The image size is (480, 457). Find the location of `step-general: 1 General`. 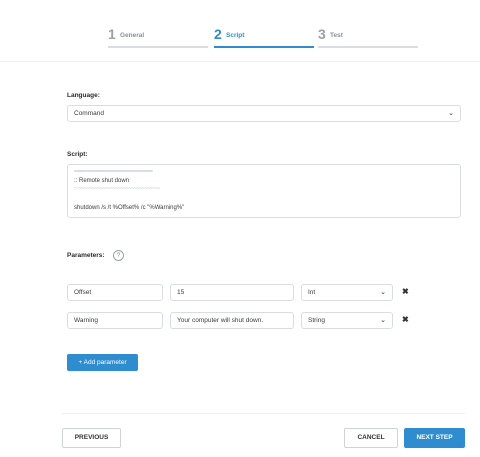

step-general: 1 General is located at coordinates (158, 37).